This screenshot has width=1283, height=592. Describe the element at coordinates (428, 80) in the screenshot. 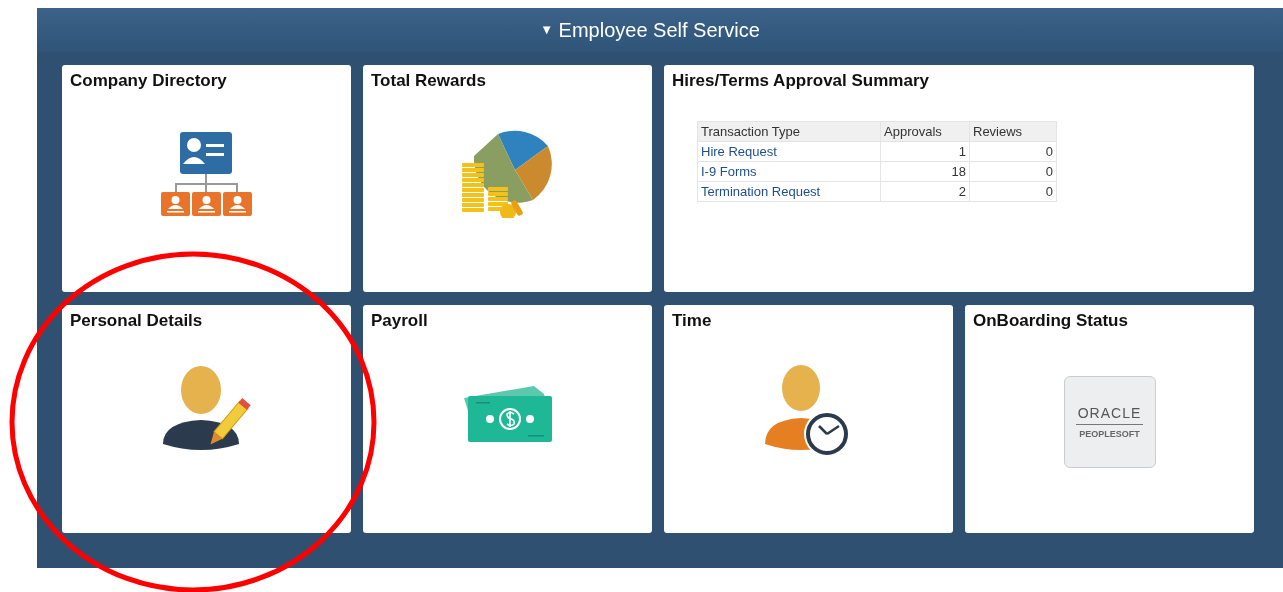

I see `tile-title: Total Rewards` at that location.